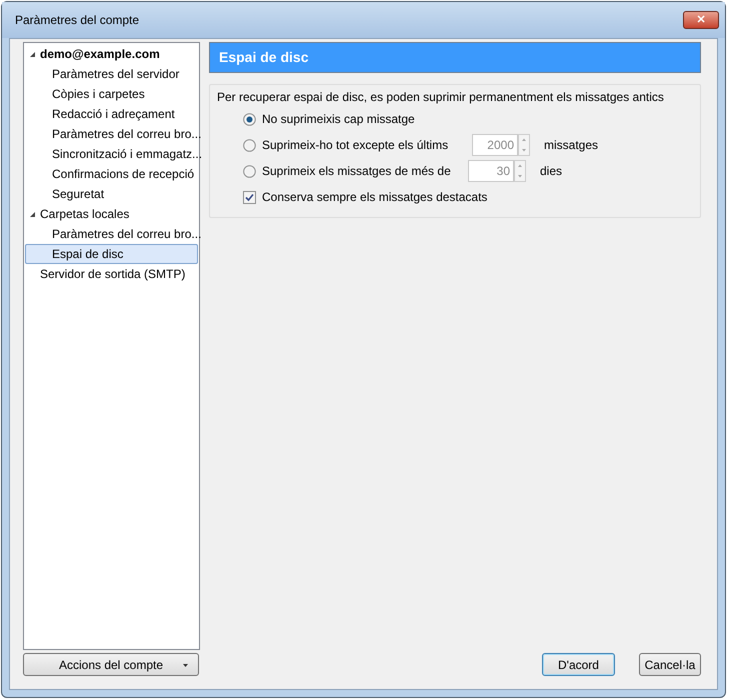 Image resolution: width=731 pixels, height=700 pixels. What do you see at coordinates (111, 274) in the screenshot?
I see `tree-item: Servidor de sortida (SMTP)` at bounding box center [111, 274].